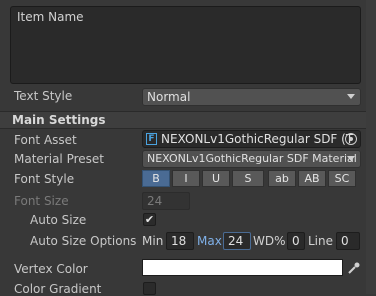  I want to click on line-field: 0, so click(348, 241).